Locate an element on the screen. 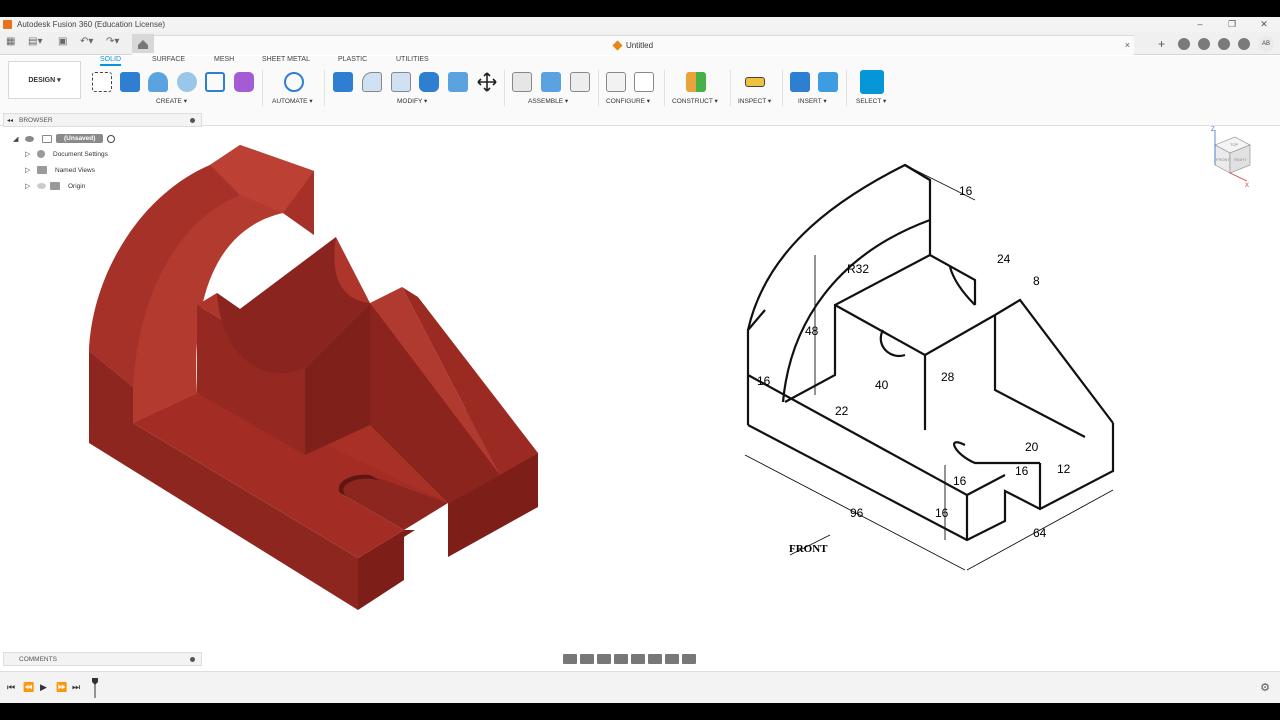 This screenshot has height=720, width=1280. insert-canvas-icon is located at coordinates (828, 82).